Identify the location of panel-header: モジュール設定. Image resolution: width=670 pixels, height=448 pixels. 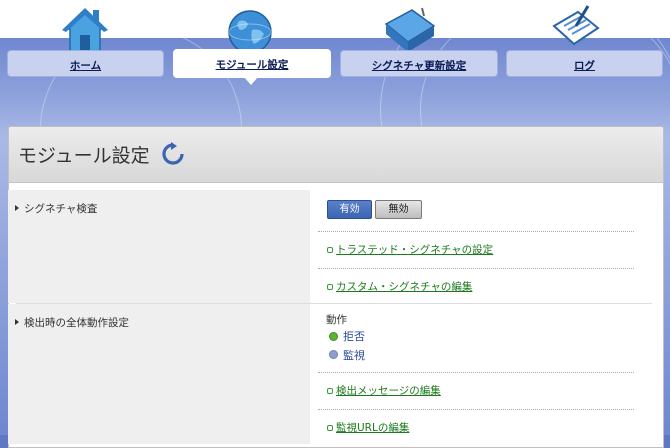
(336, 155).